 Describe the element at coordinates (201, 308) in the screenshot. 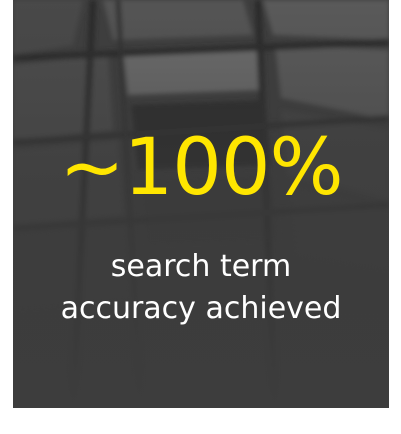

I see `caption-line-2: accuracy achieved` at that location.